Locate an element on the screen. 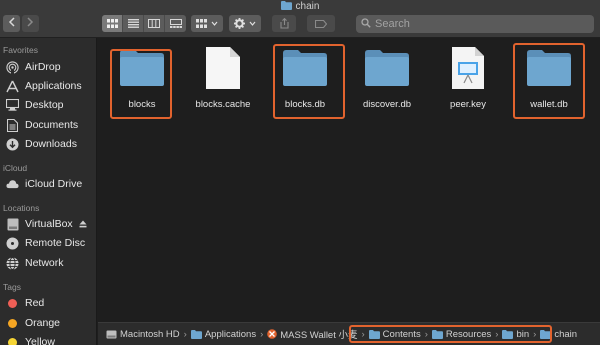  gallery-view-button is located at coordinates (175, 23).